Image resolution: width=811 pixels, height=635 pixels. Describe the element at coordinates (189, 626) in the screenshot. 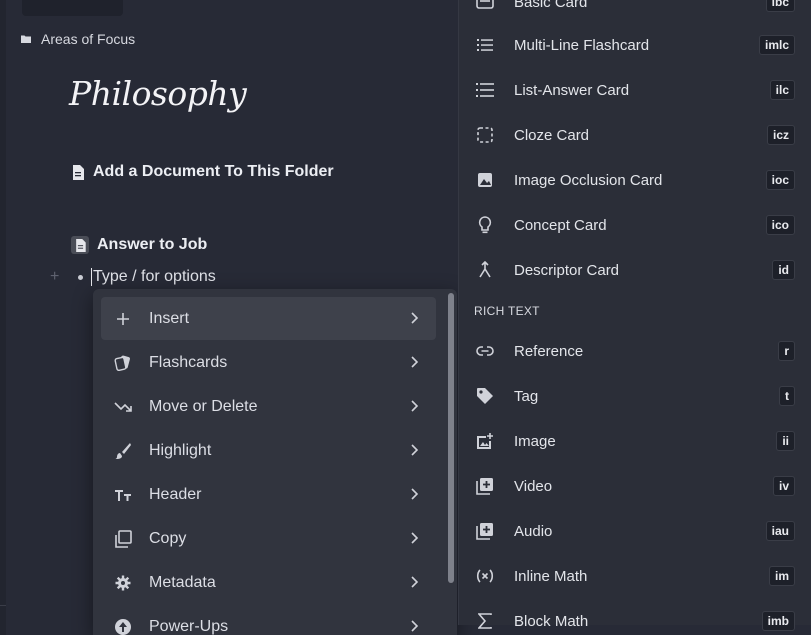

I see `menu-item-label: Power-Ups` at that location.